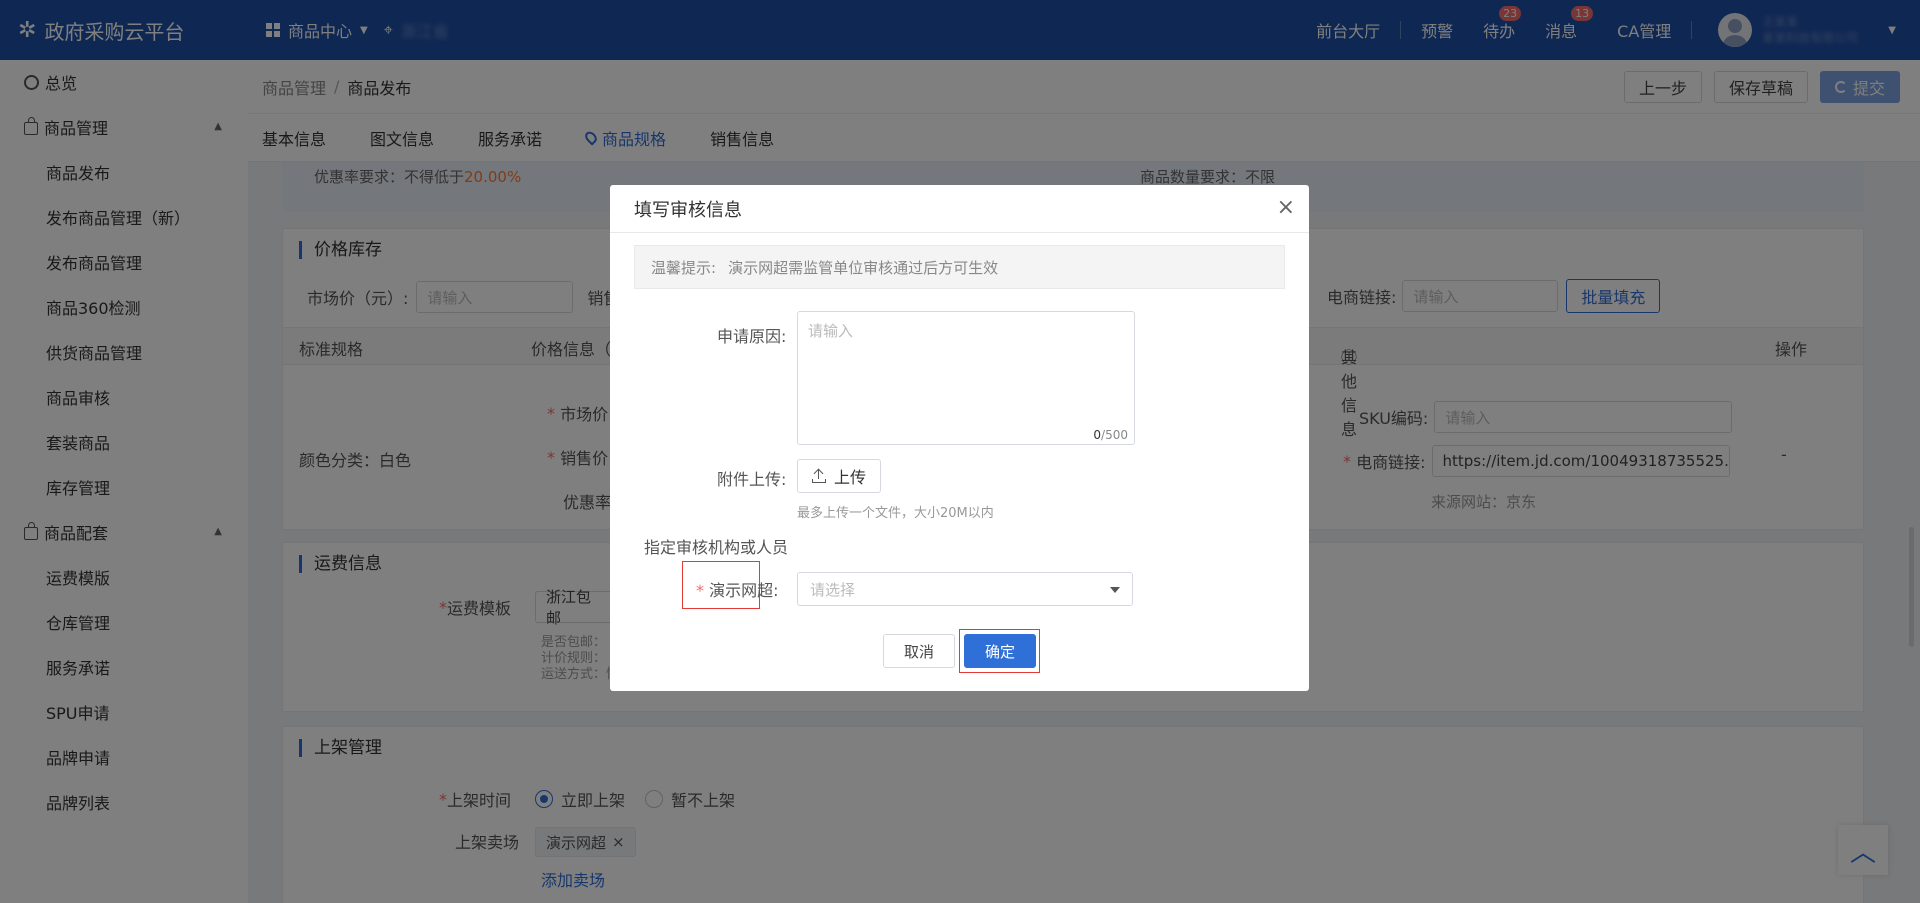 The height and width of the screenshot is (903, 1920). Describe the element at coordinates (818, 476) in the screenshot. I see `upload-icon` at that location.